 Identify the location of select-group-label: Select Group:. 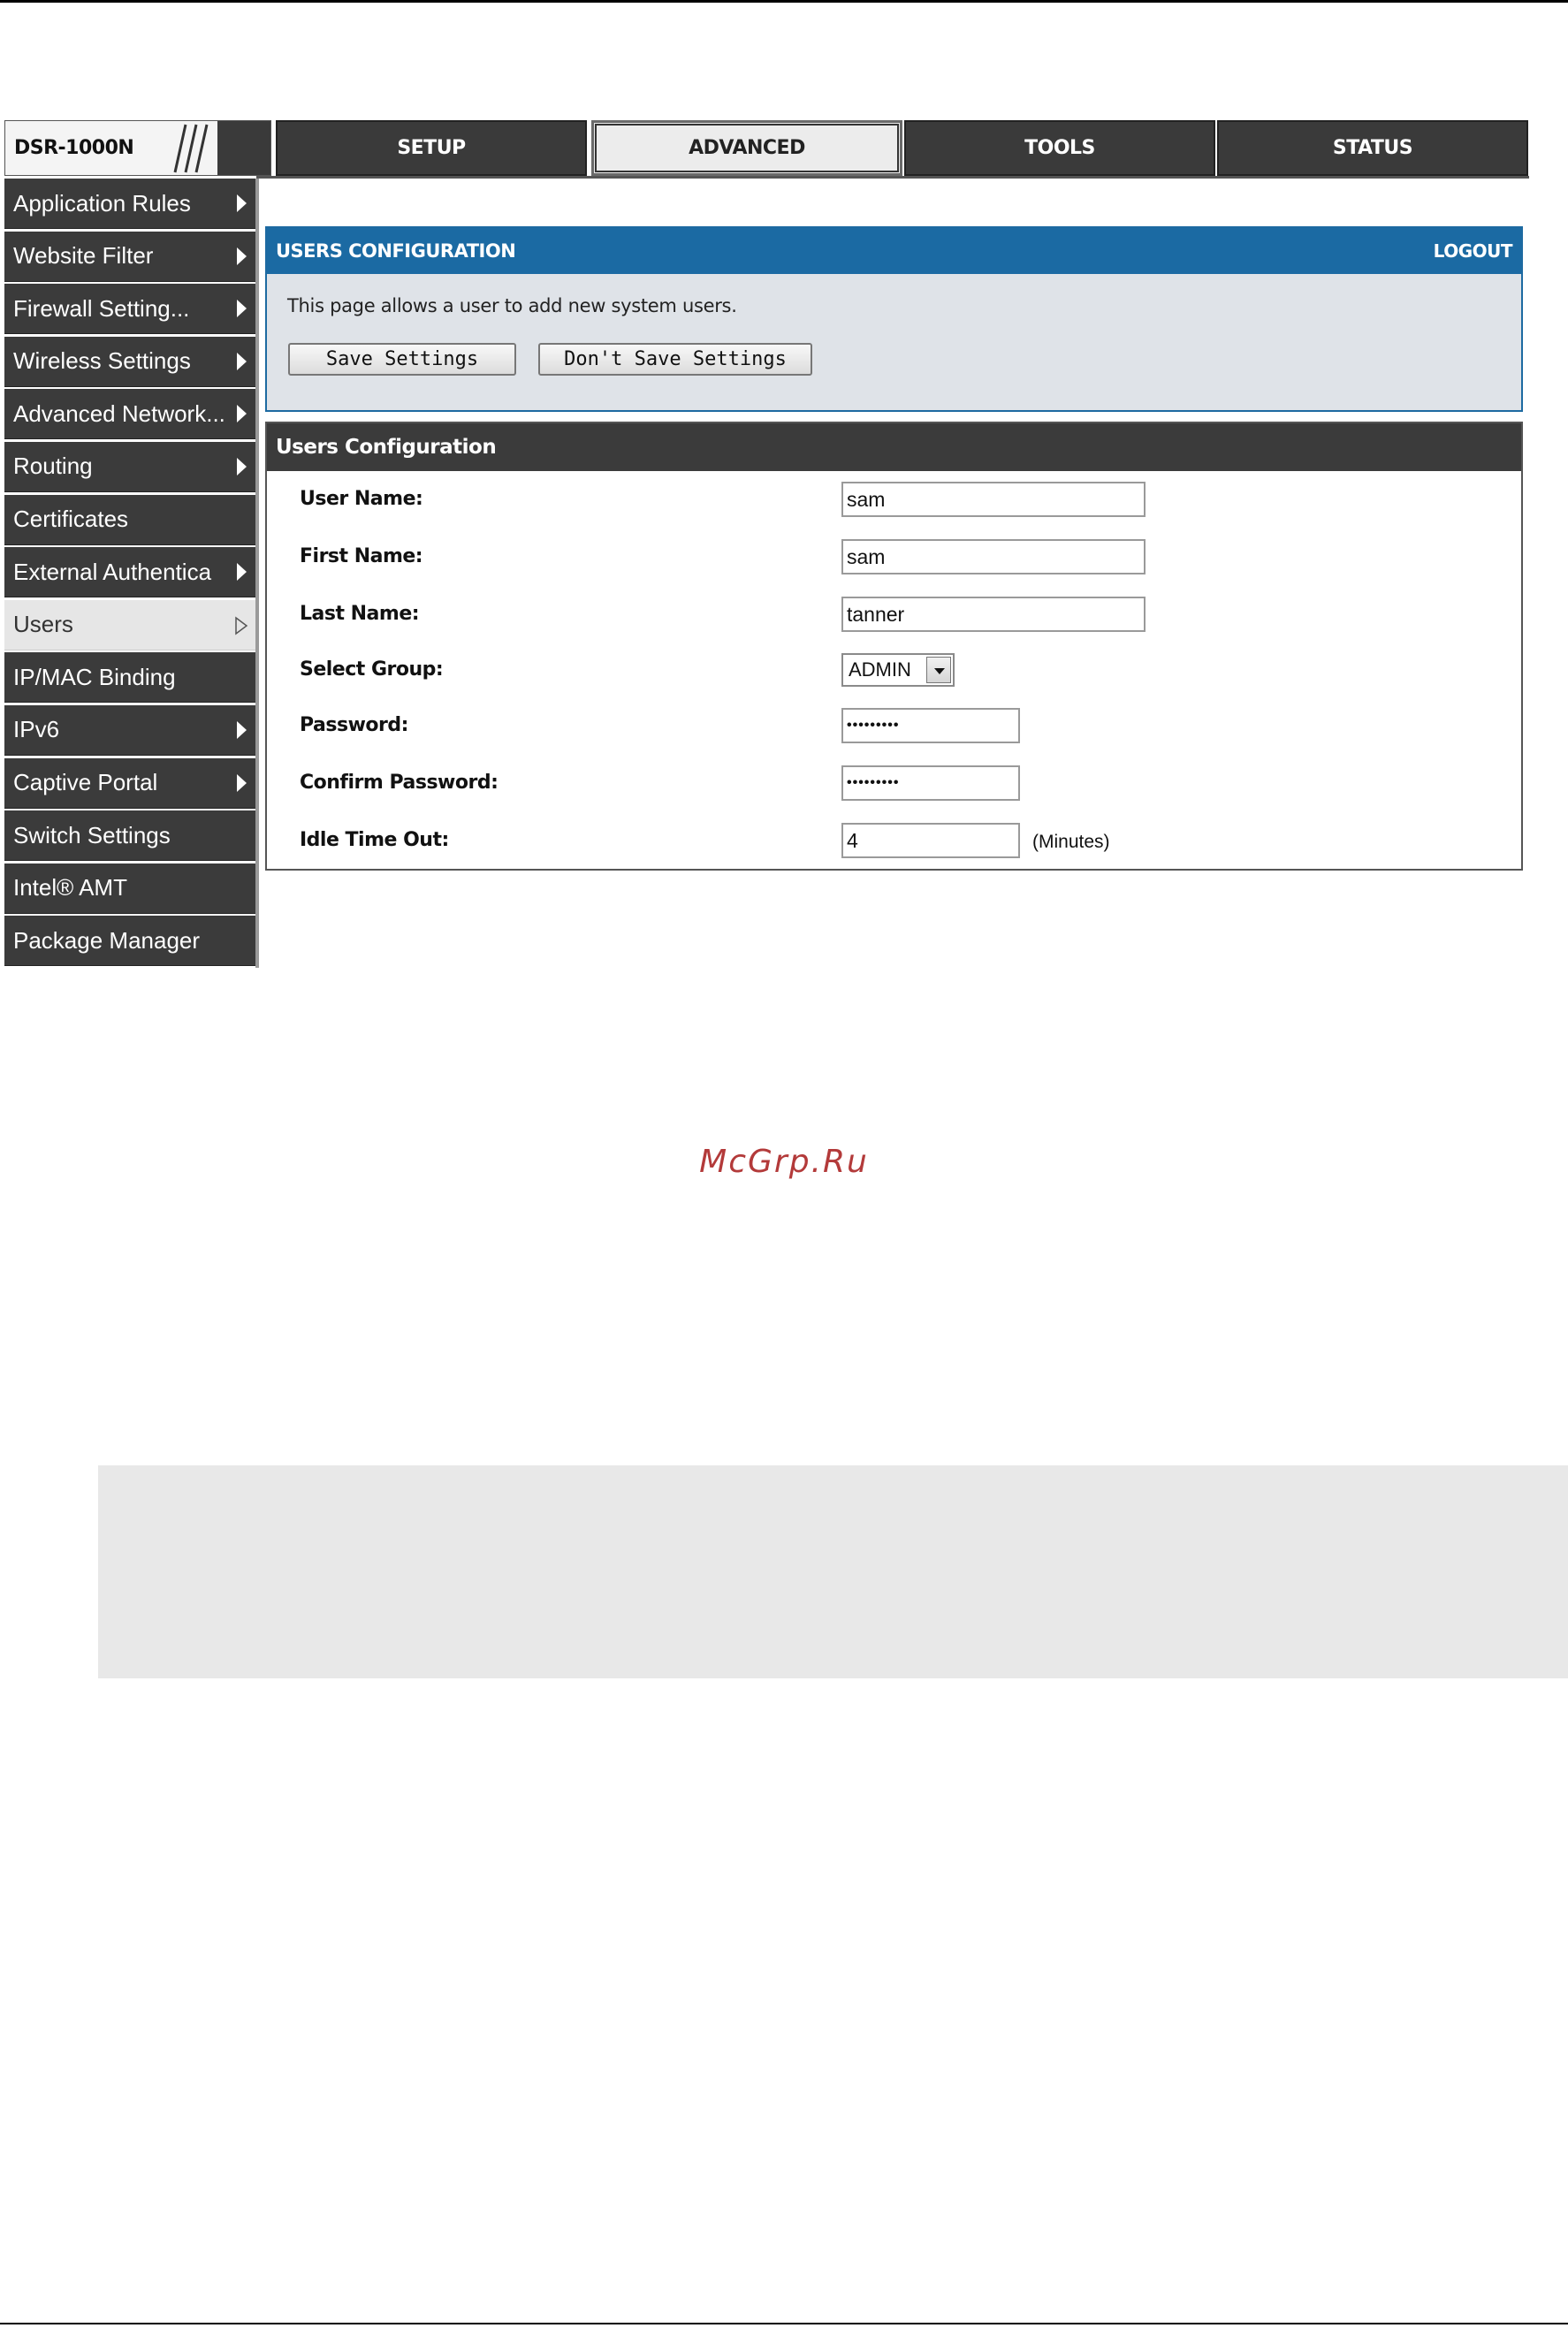
(372, 669).